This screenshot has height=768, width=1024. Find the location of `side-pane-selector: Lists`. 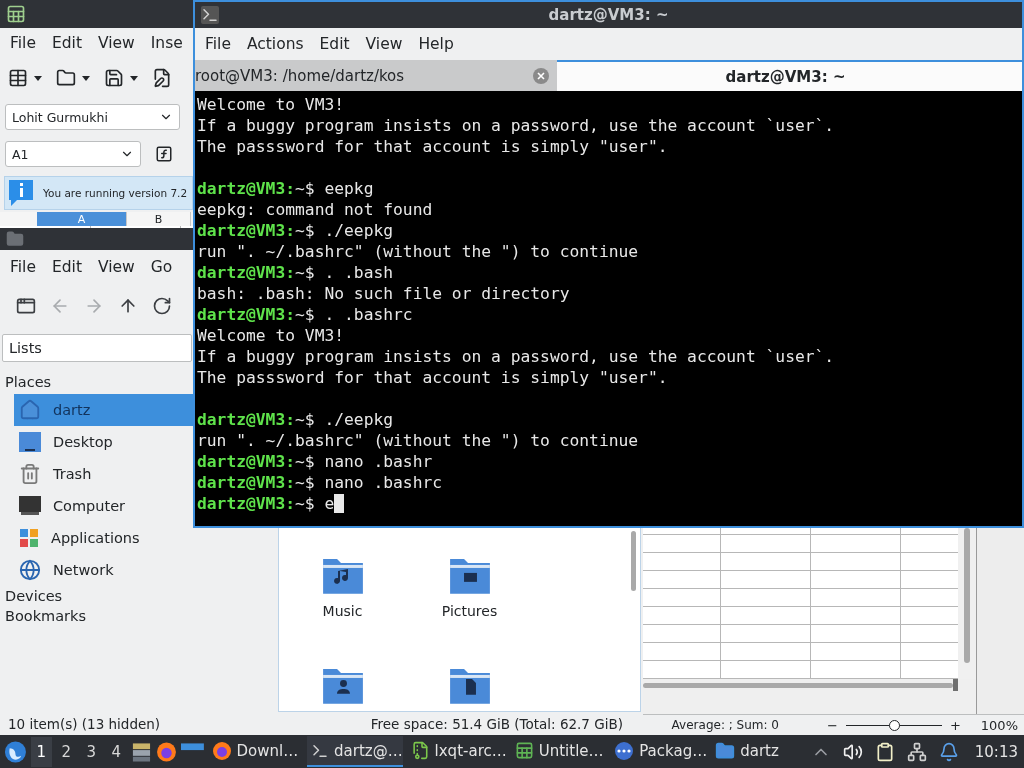

side-pane-selector: Lists is located at coordinates (97, 348).